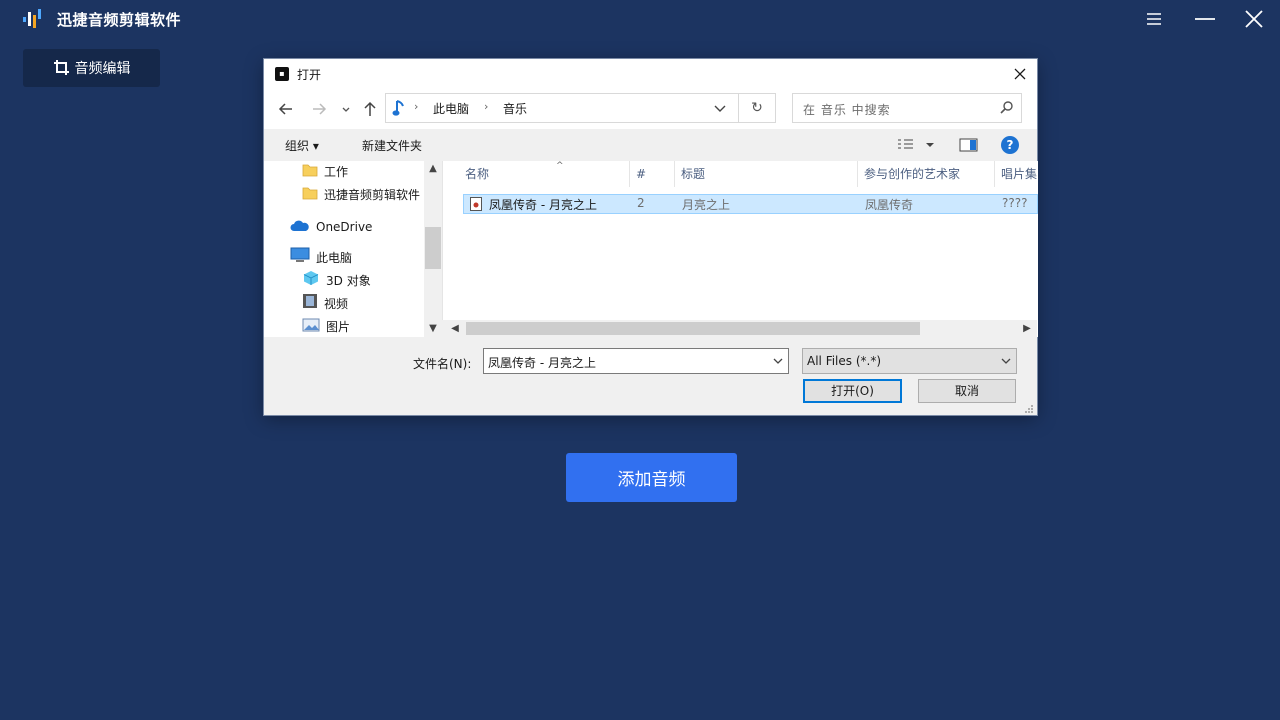 Image resolution: width=1280 pixels, height=720 pixels. Describe the element at coordinates (766, 174) in the screenshot. I see `column-header-title: 标题` at that location.